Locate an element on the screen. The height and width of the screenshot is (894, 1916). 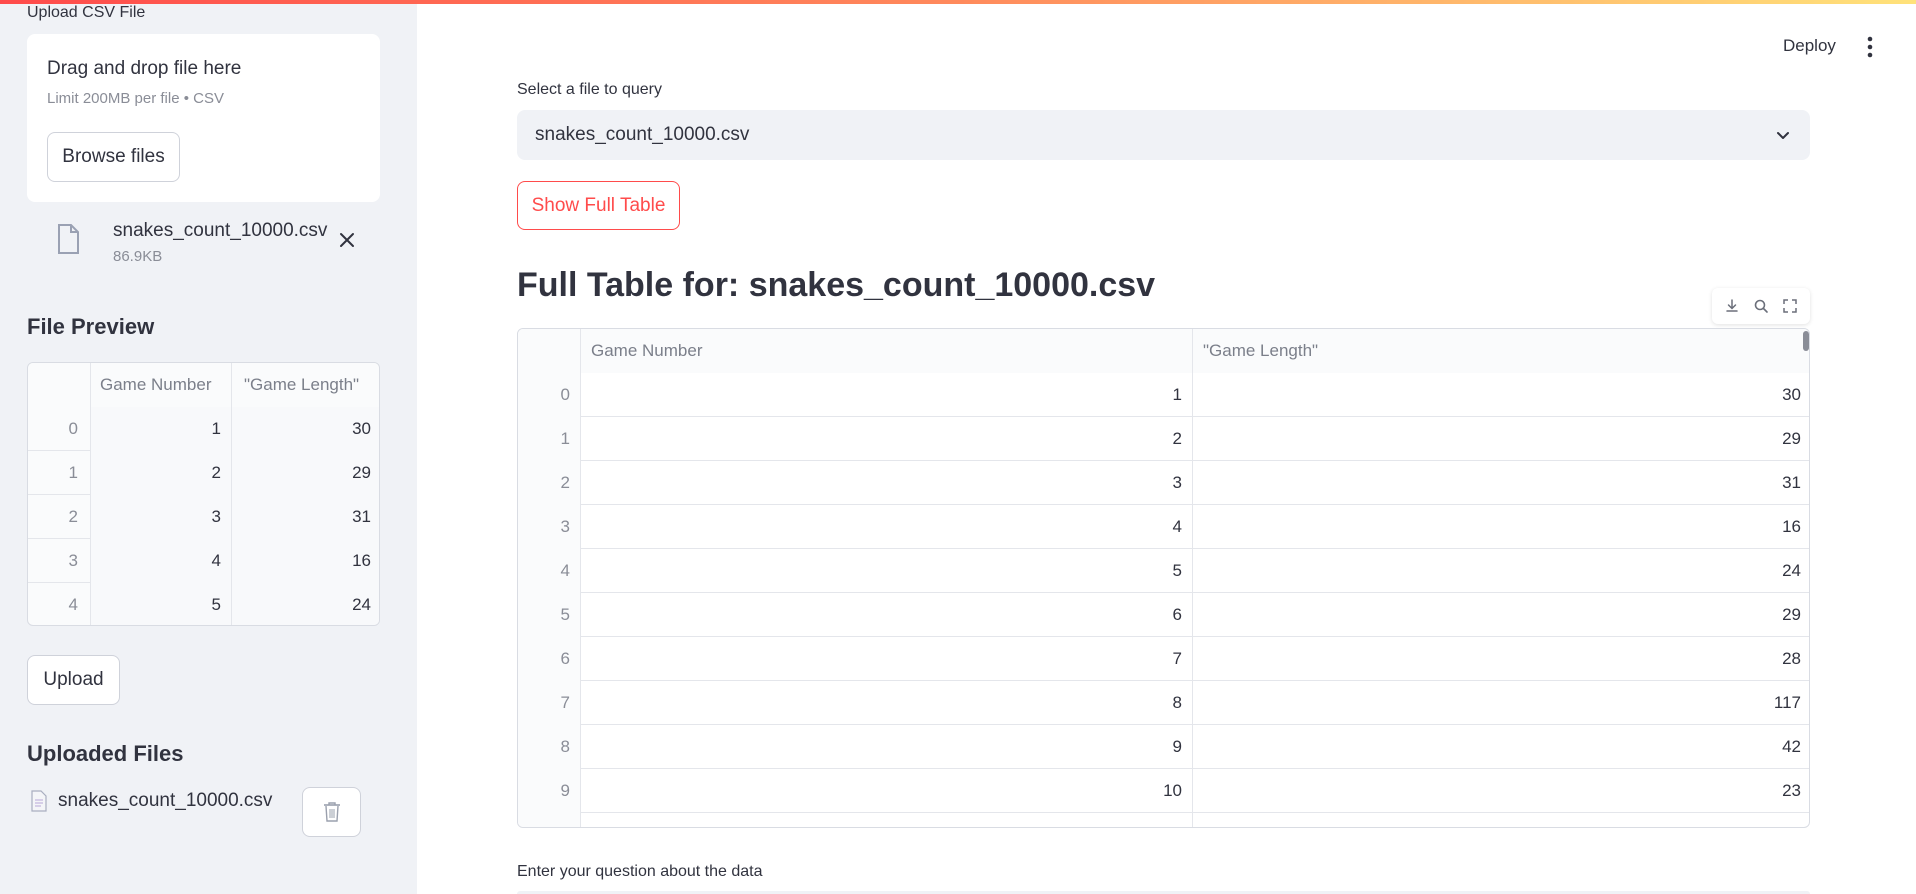
uploaded-file-name: snakes_count_10000.csv is located at coordinates (165, 800).